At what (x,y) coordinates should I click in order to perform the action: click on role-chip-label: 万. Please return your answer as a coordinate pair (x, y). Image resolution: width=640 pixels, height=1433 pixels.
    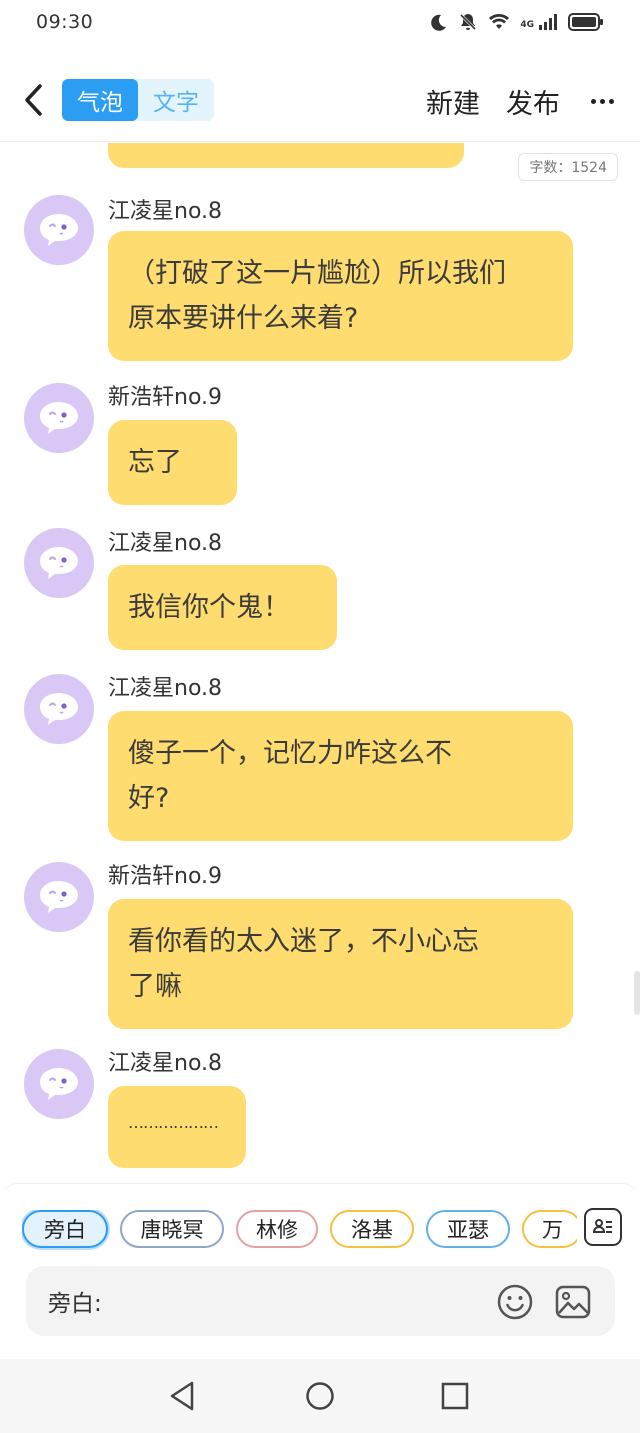
    Looking at the image, I should click on (552, 1230).